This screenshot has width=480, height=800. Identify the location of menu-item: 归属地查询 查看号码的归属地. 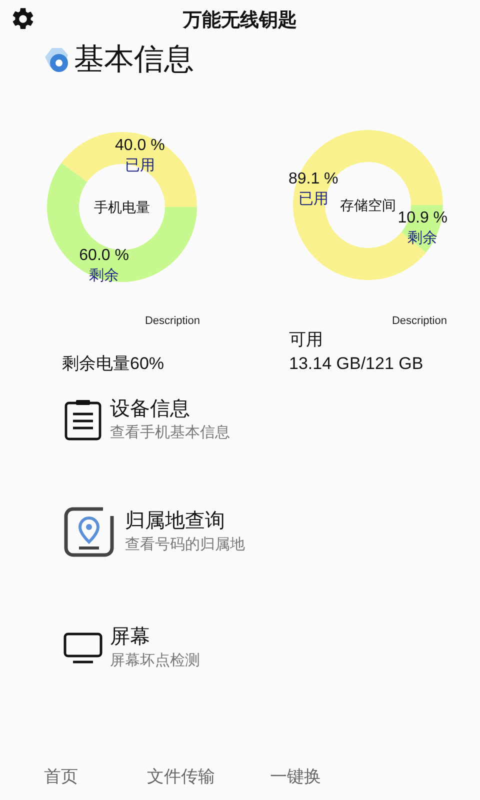
(271, 532).